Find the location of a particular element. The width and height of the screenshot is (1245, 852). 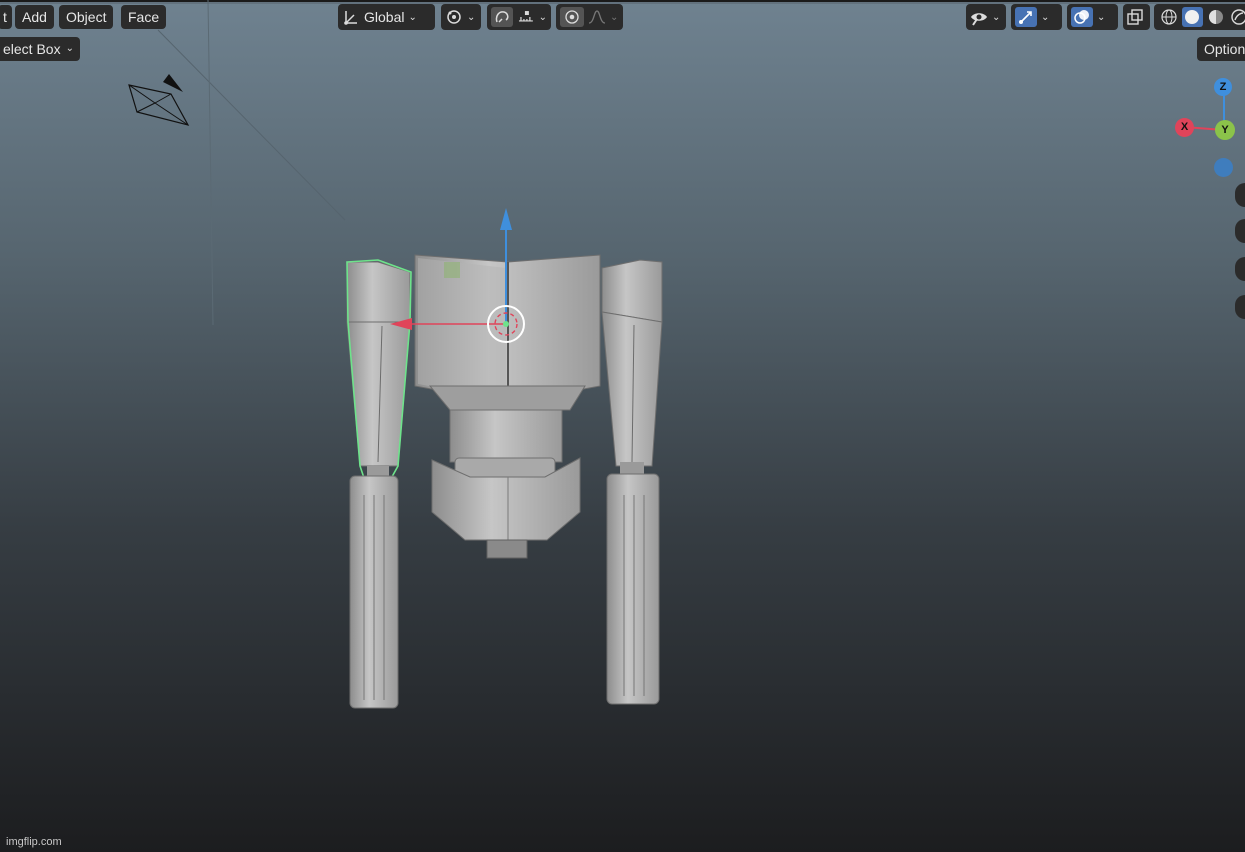

object-visibility-dropdown: ⌄ is located at coordinates (986, 17).